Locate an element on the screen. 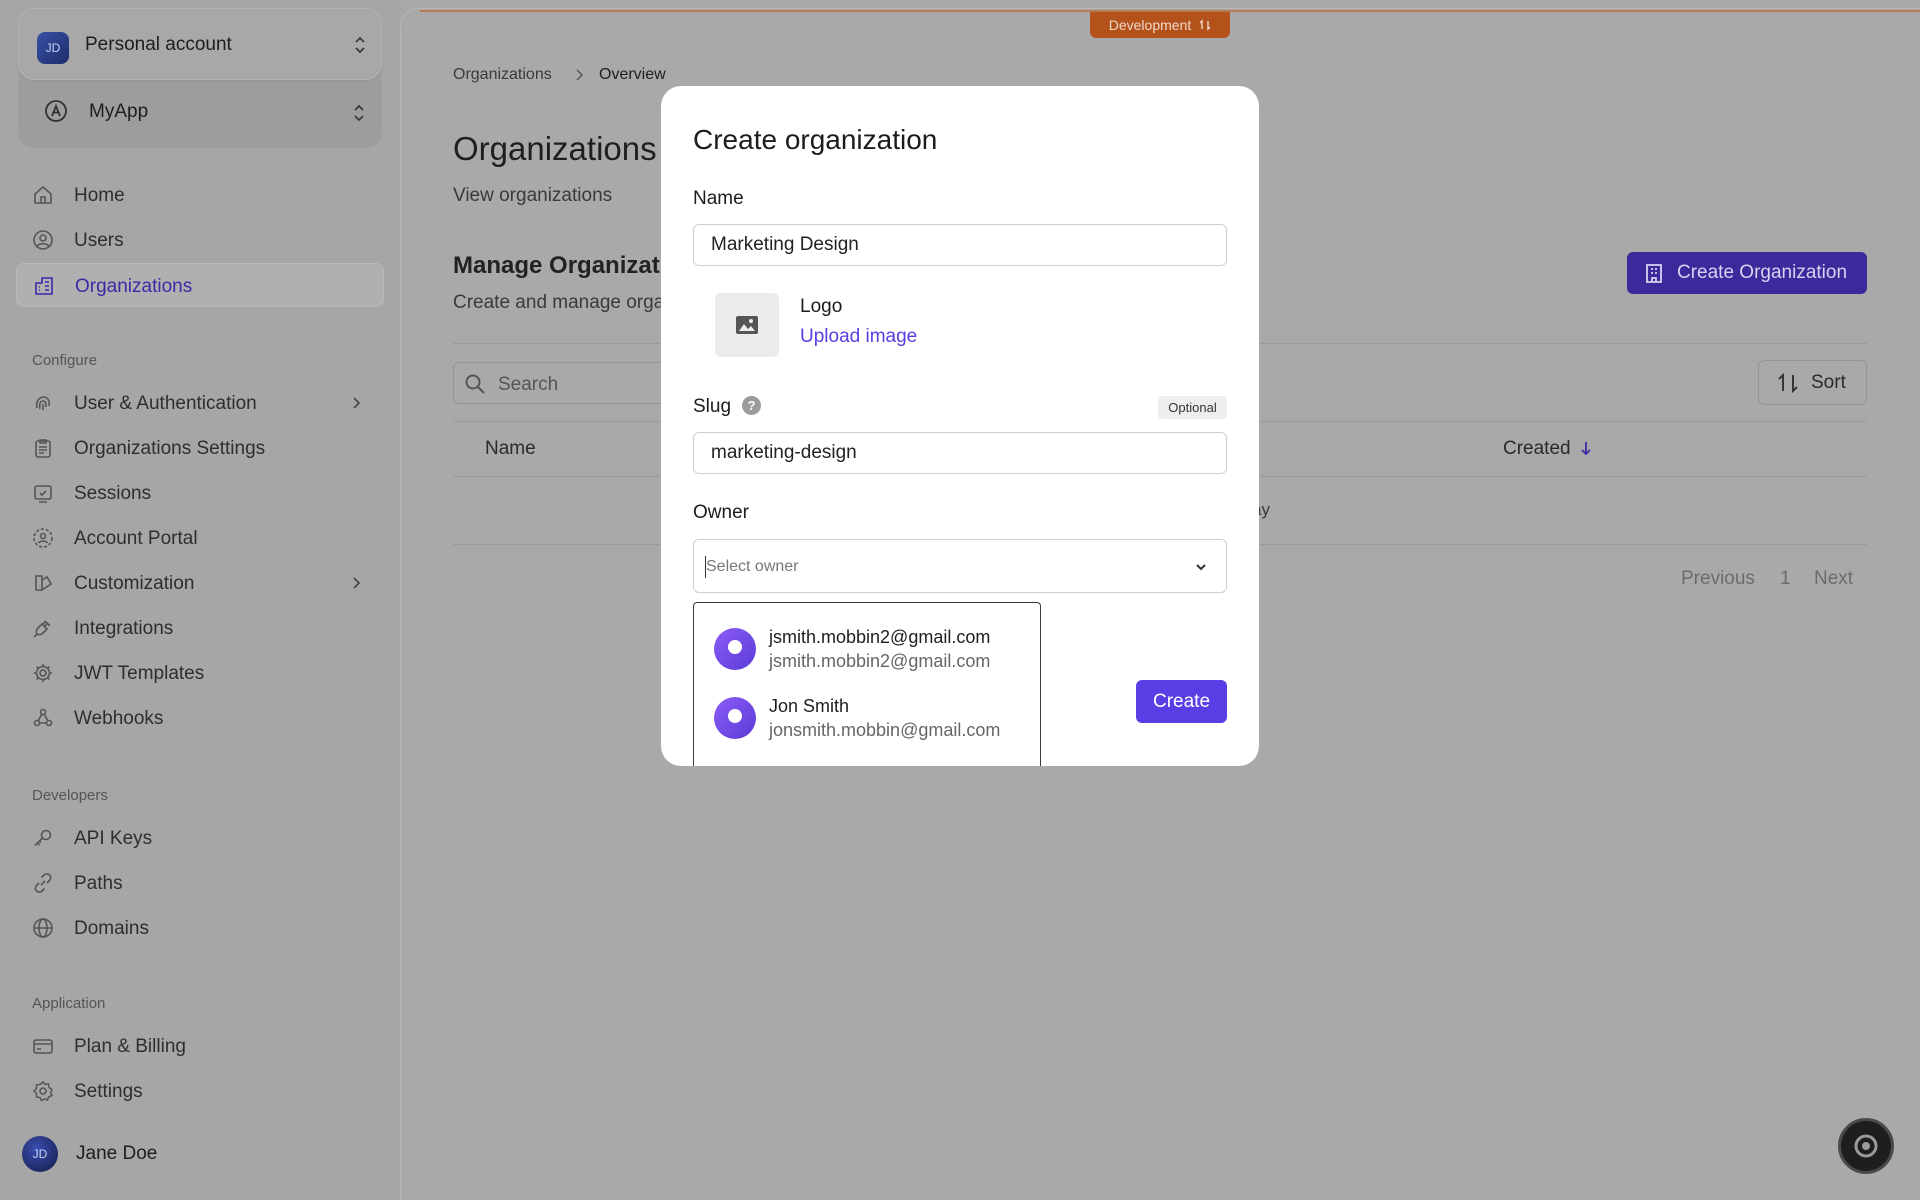 The height and width of the screenshot is (1200, 1920). section-label-developers: Developers is located at coordinates (70, 795).